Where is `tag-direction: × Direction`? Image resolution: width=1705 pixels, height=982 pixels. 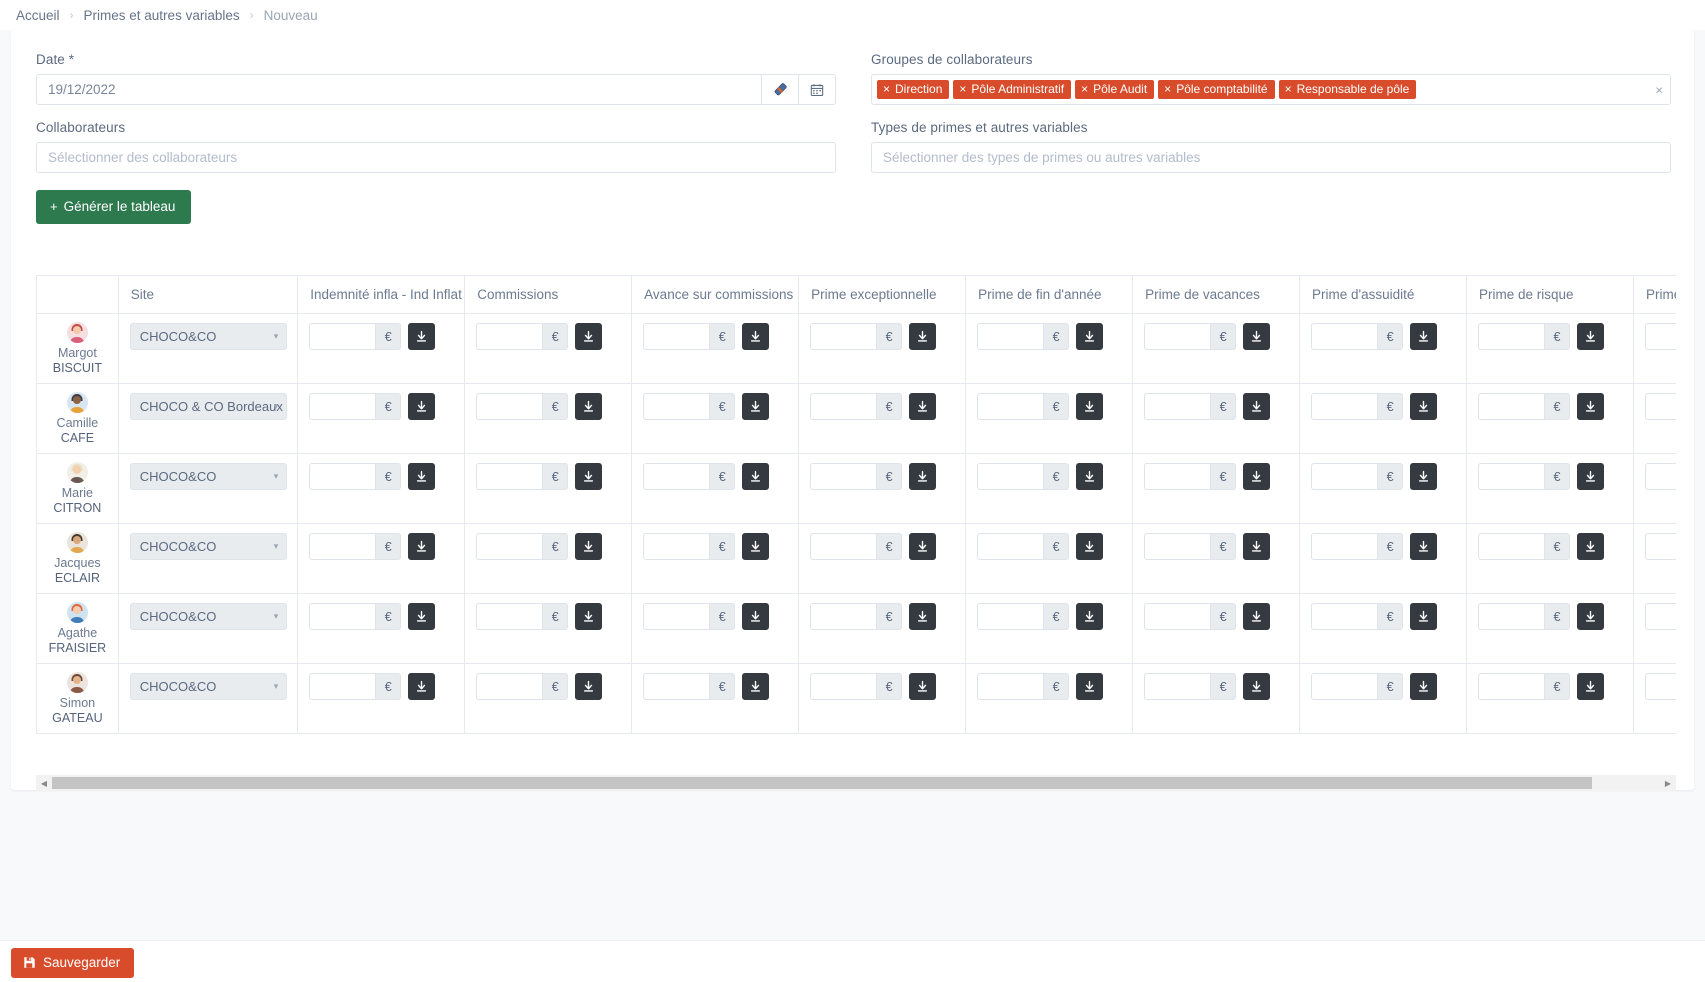 tag-direction: × Direction is located at coordinates (913, 89).